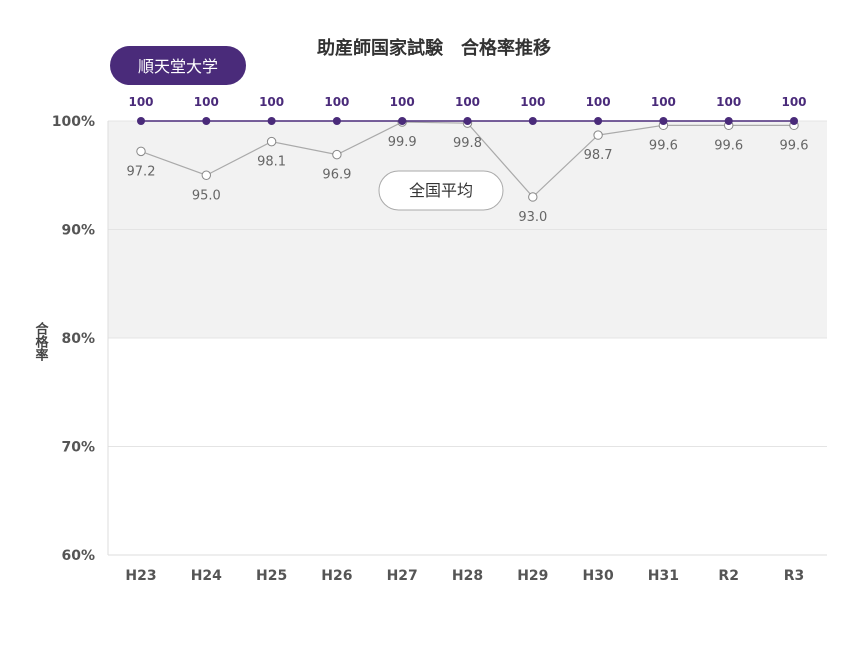  What do you see at coordinates (728, 576) in the screenshot?
I see `x-tick-label: R2` at bounding box center [728, 576].